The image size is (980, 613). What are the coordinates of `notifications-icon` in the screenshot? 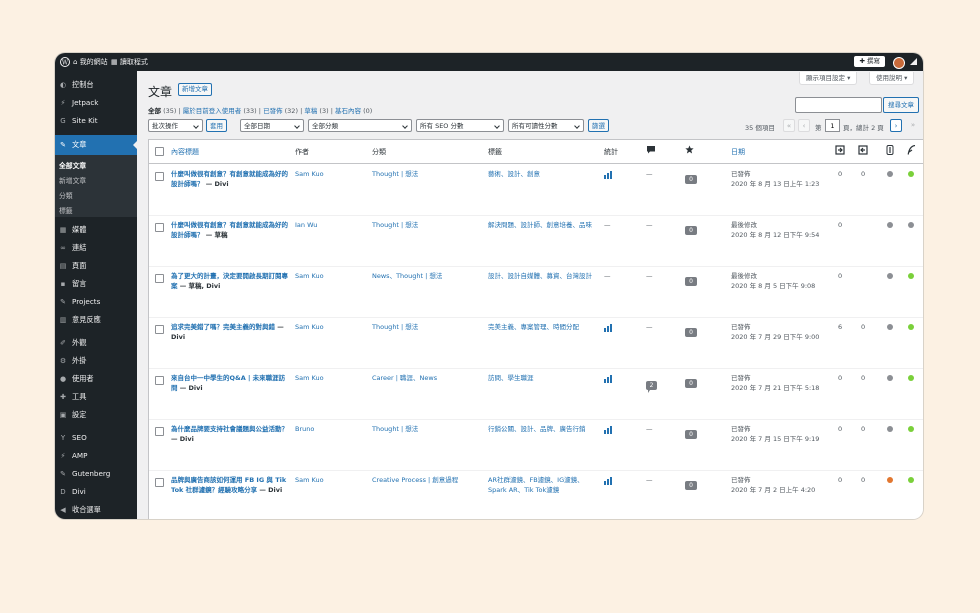 It's located at (913, 61).